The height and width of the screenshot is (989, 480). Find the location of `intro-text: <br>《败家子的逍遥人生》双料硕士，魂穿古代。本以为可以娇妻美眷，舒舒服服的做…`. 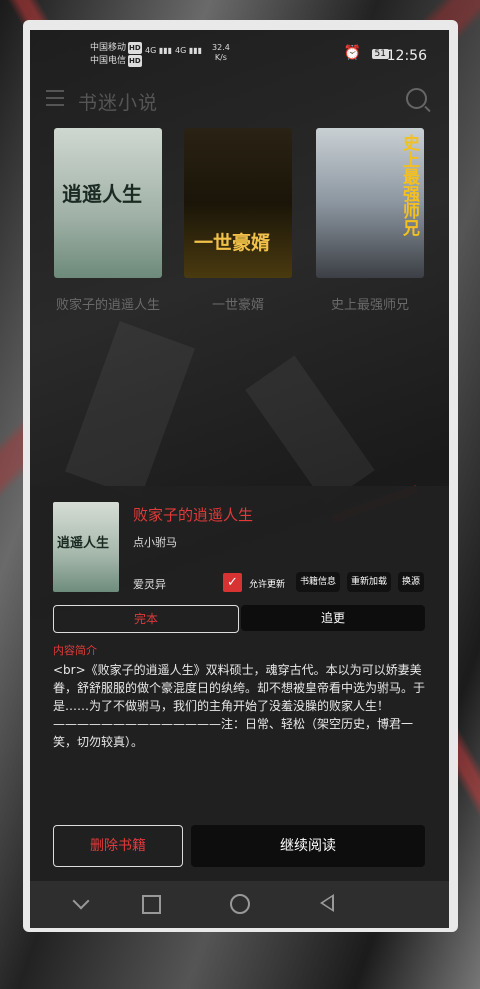

intro-text: <br>《败家子的逍遥人生》双料硕士，魂穿古代。本以为可以娇妻美眷，舒舒服服的做… is located at coordinates (239, 706).